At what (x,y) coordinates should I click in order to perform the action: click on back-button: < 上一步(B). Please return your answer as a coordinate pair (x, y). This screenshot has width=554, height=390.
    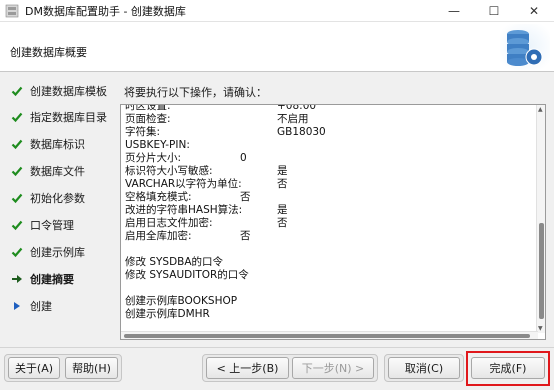
    Looking at the image, I should click on (247, 368).